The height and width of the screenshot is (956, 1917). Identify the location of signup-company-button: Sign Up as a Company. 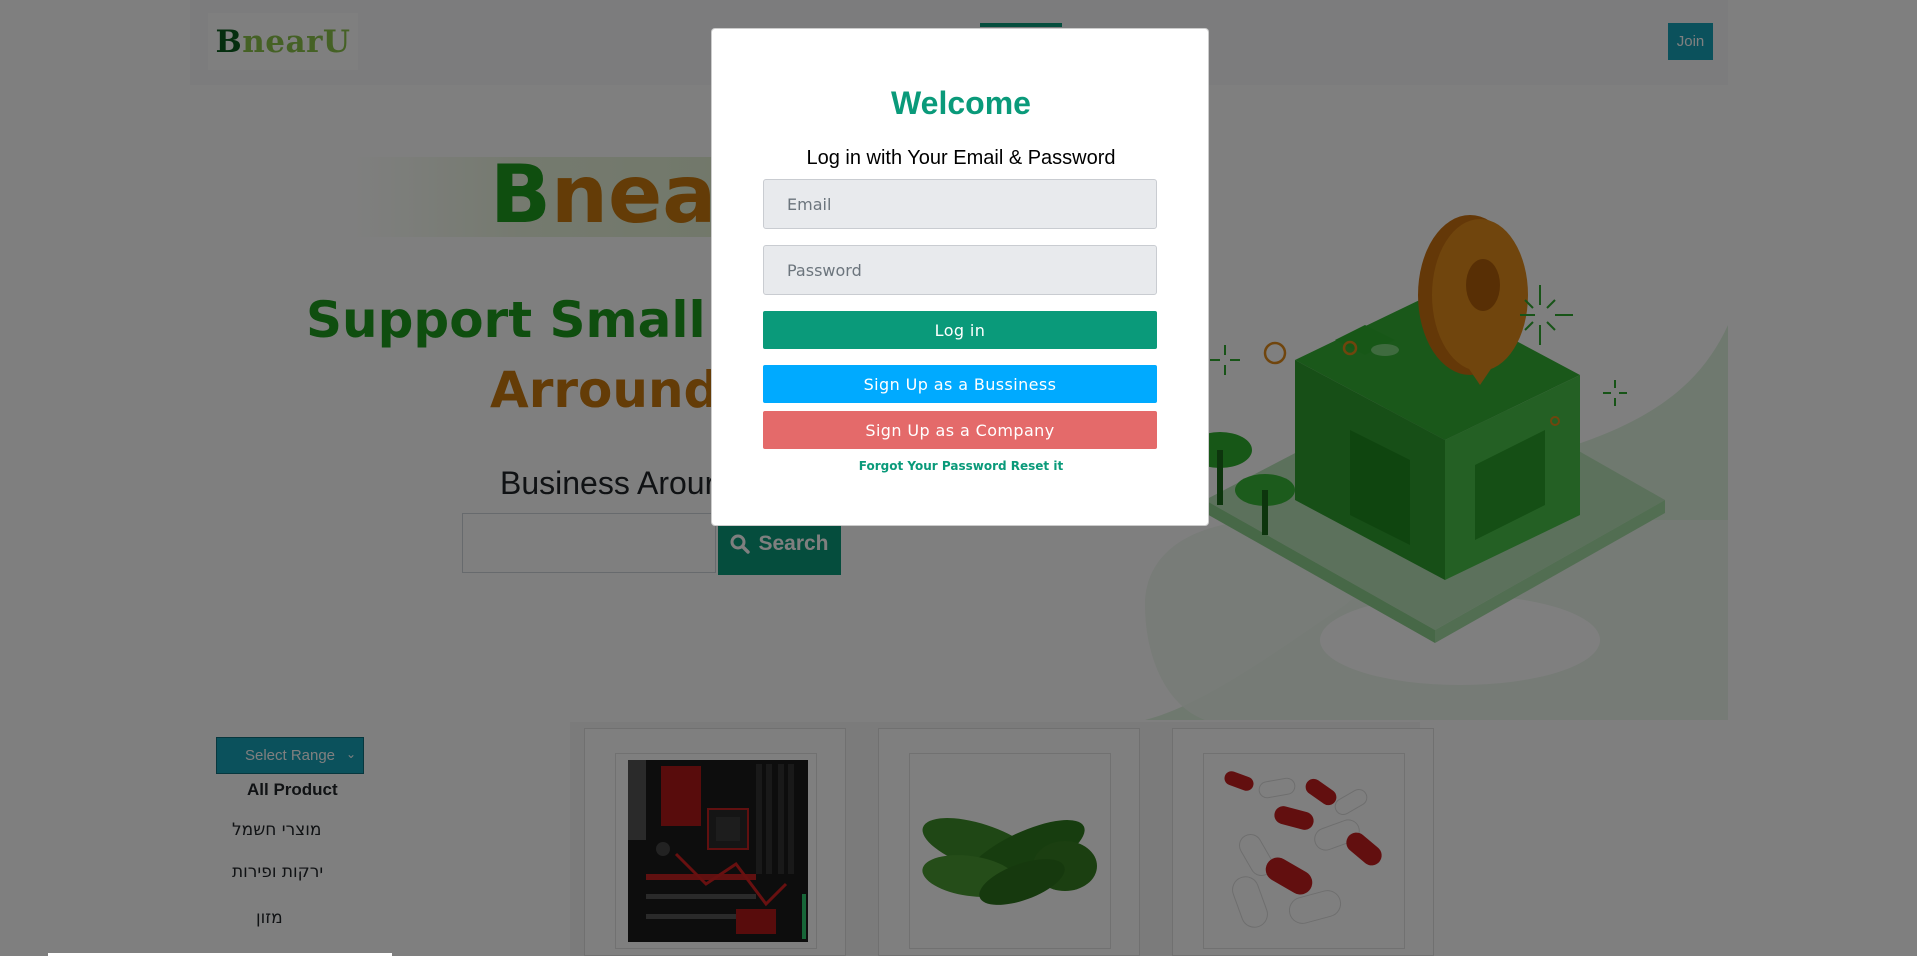
(960, 430).